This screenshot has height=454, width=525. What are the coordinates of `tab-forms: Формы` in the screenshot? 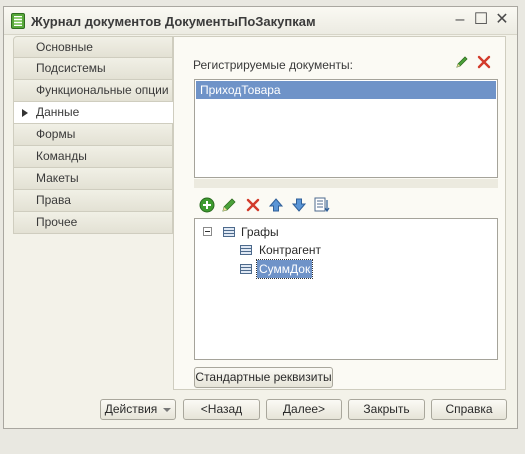 It's located at (93, 135).